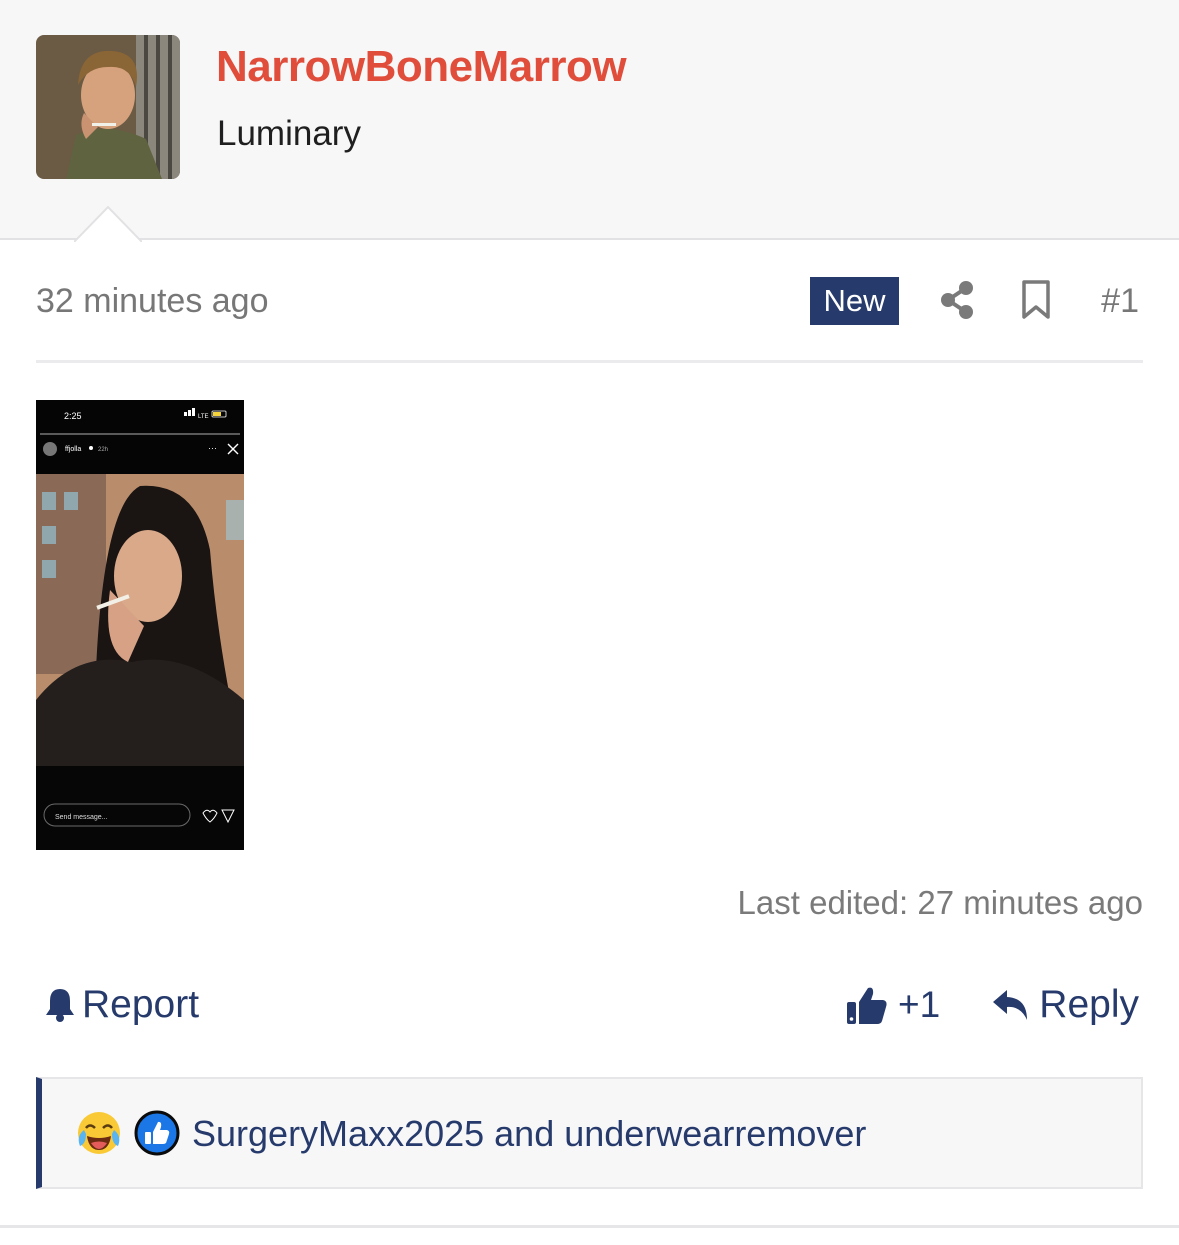 The image size is (1179, 1245). Describe the element at coordinates (1010, 1005) in the screenshot. I see `reply-arrow-icon` at that location.